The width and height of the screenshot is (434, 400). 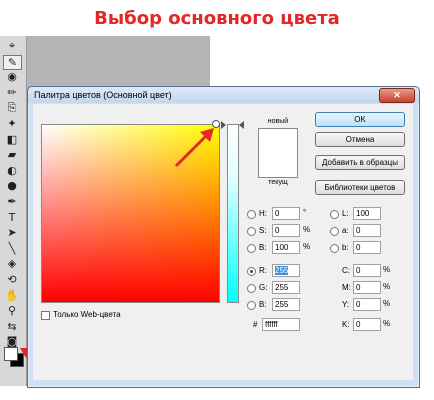 What do you see at coordinates (251, 305) in the screenshot?
I see `radio-b-rgb` at bounding box center [251, 305].